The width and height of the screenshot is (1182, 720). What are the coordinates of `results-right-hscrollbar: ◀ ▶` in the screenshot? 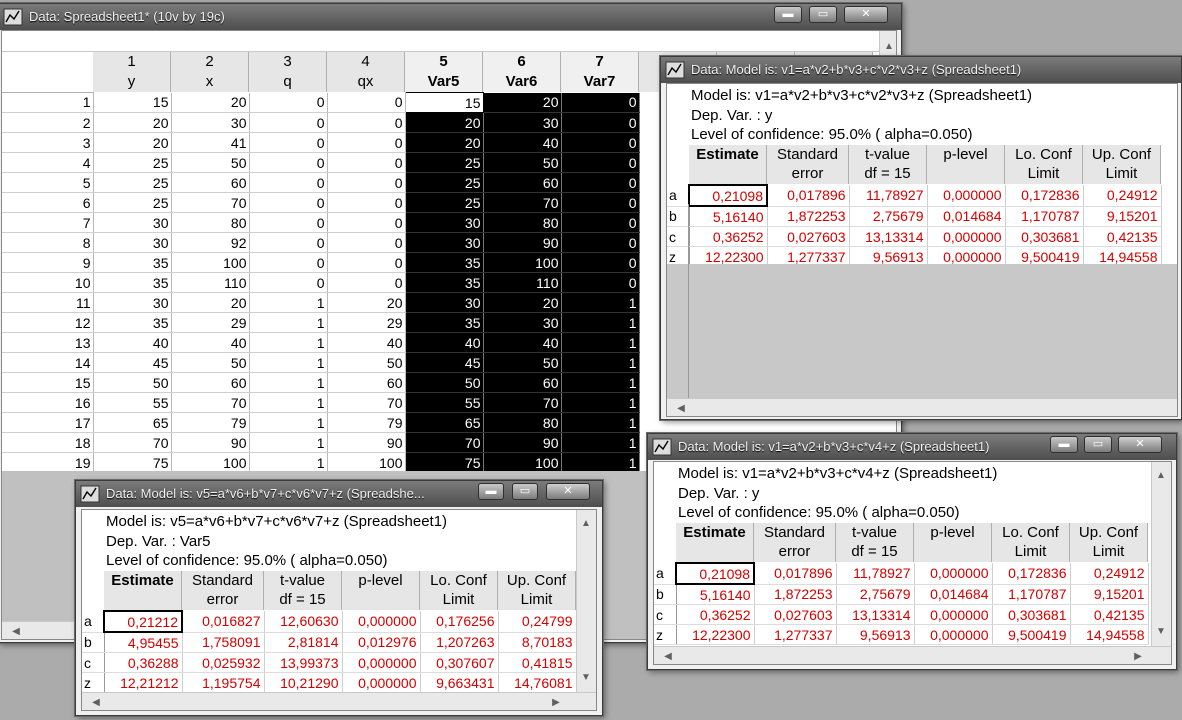 It's located at (912, 655).